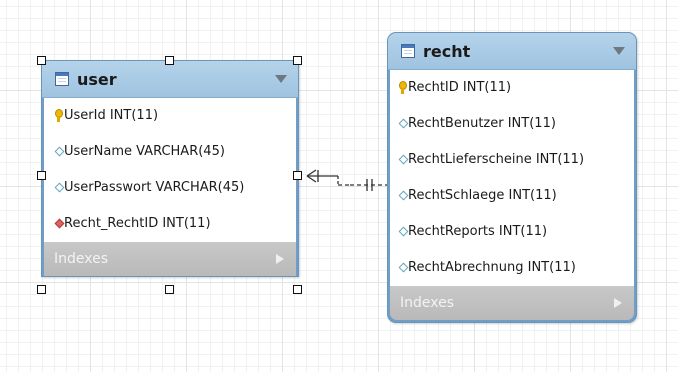  What do you see at coordinates (97, 79) in the screenshot?
I see `table-user-title: user` at bounding box center [97, 79].